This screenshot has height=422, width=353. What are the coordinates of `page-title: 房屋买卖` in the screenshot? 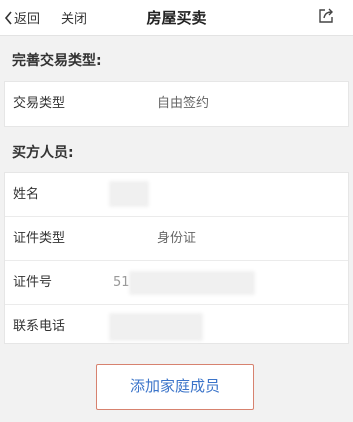 It's located at (176, 18).